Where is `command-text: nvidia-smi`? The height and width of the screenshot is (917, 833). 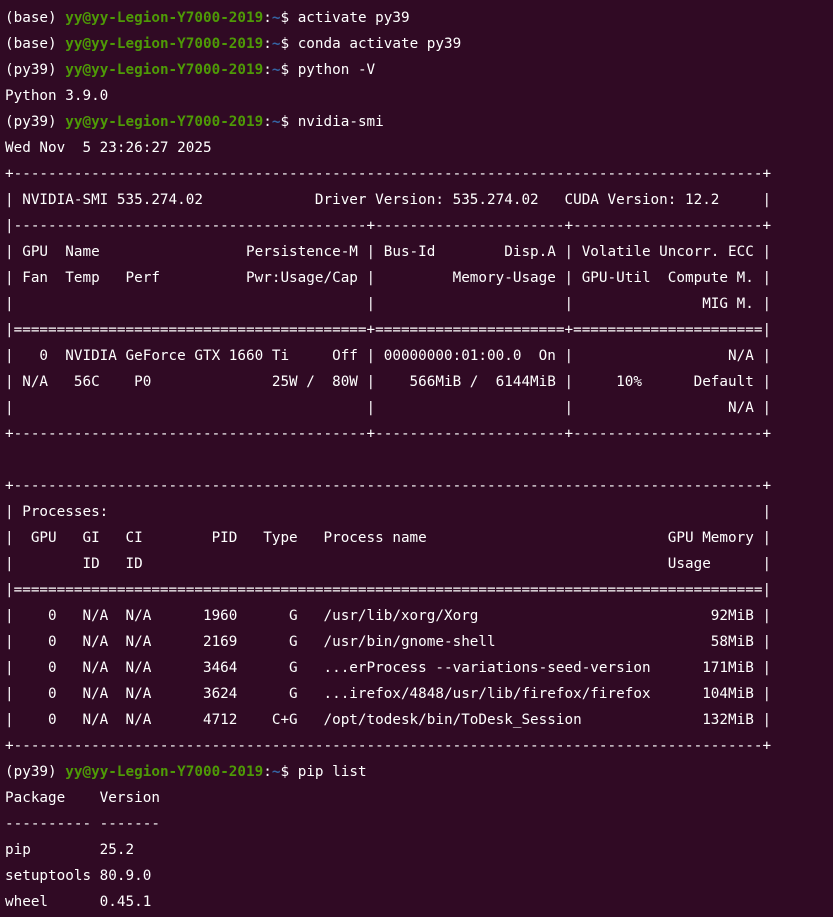 command-text: nvidia-smi is located at coordinates (340, 122).